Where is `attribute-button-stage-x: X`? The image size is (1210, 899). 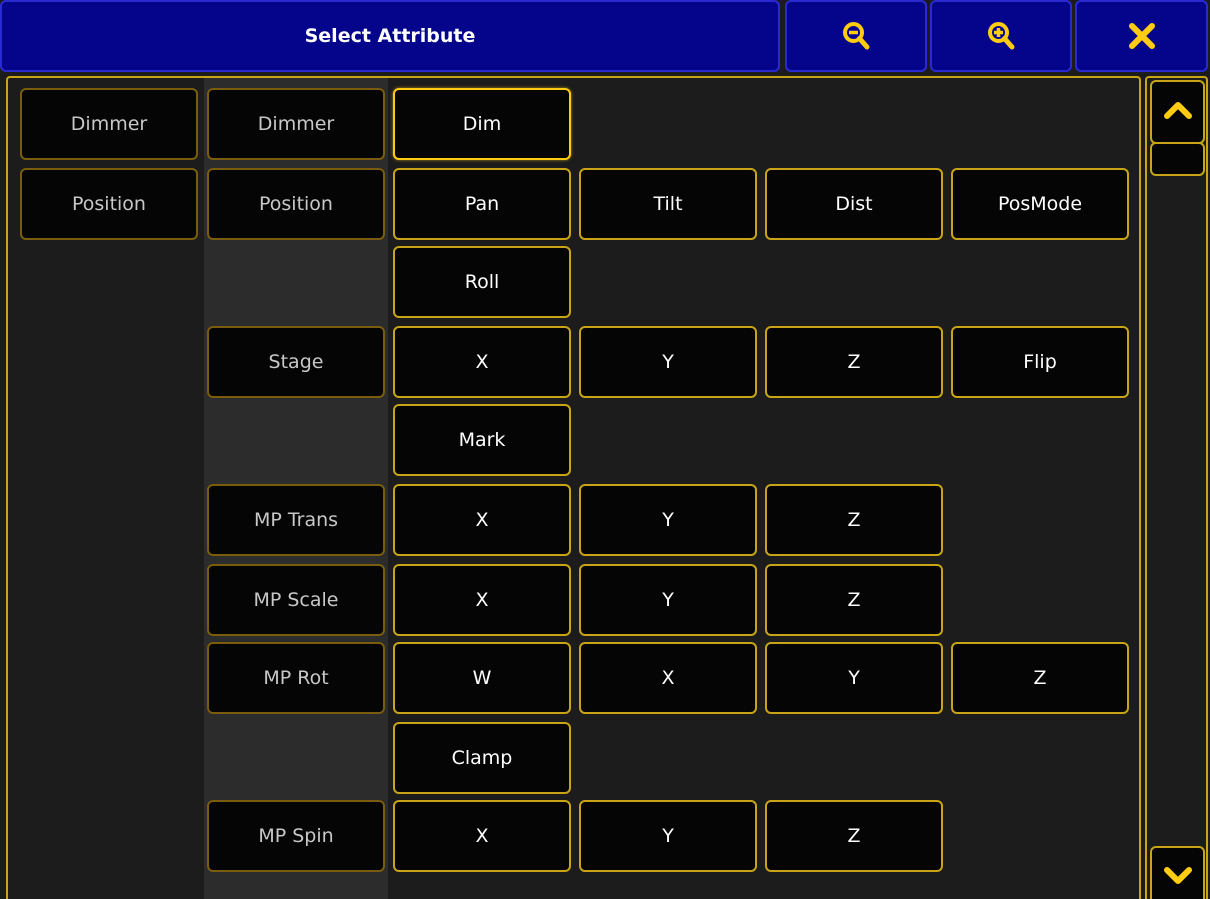
attribute-button-stage-x: X is located at coordinates (482, 362).